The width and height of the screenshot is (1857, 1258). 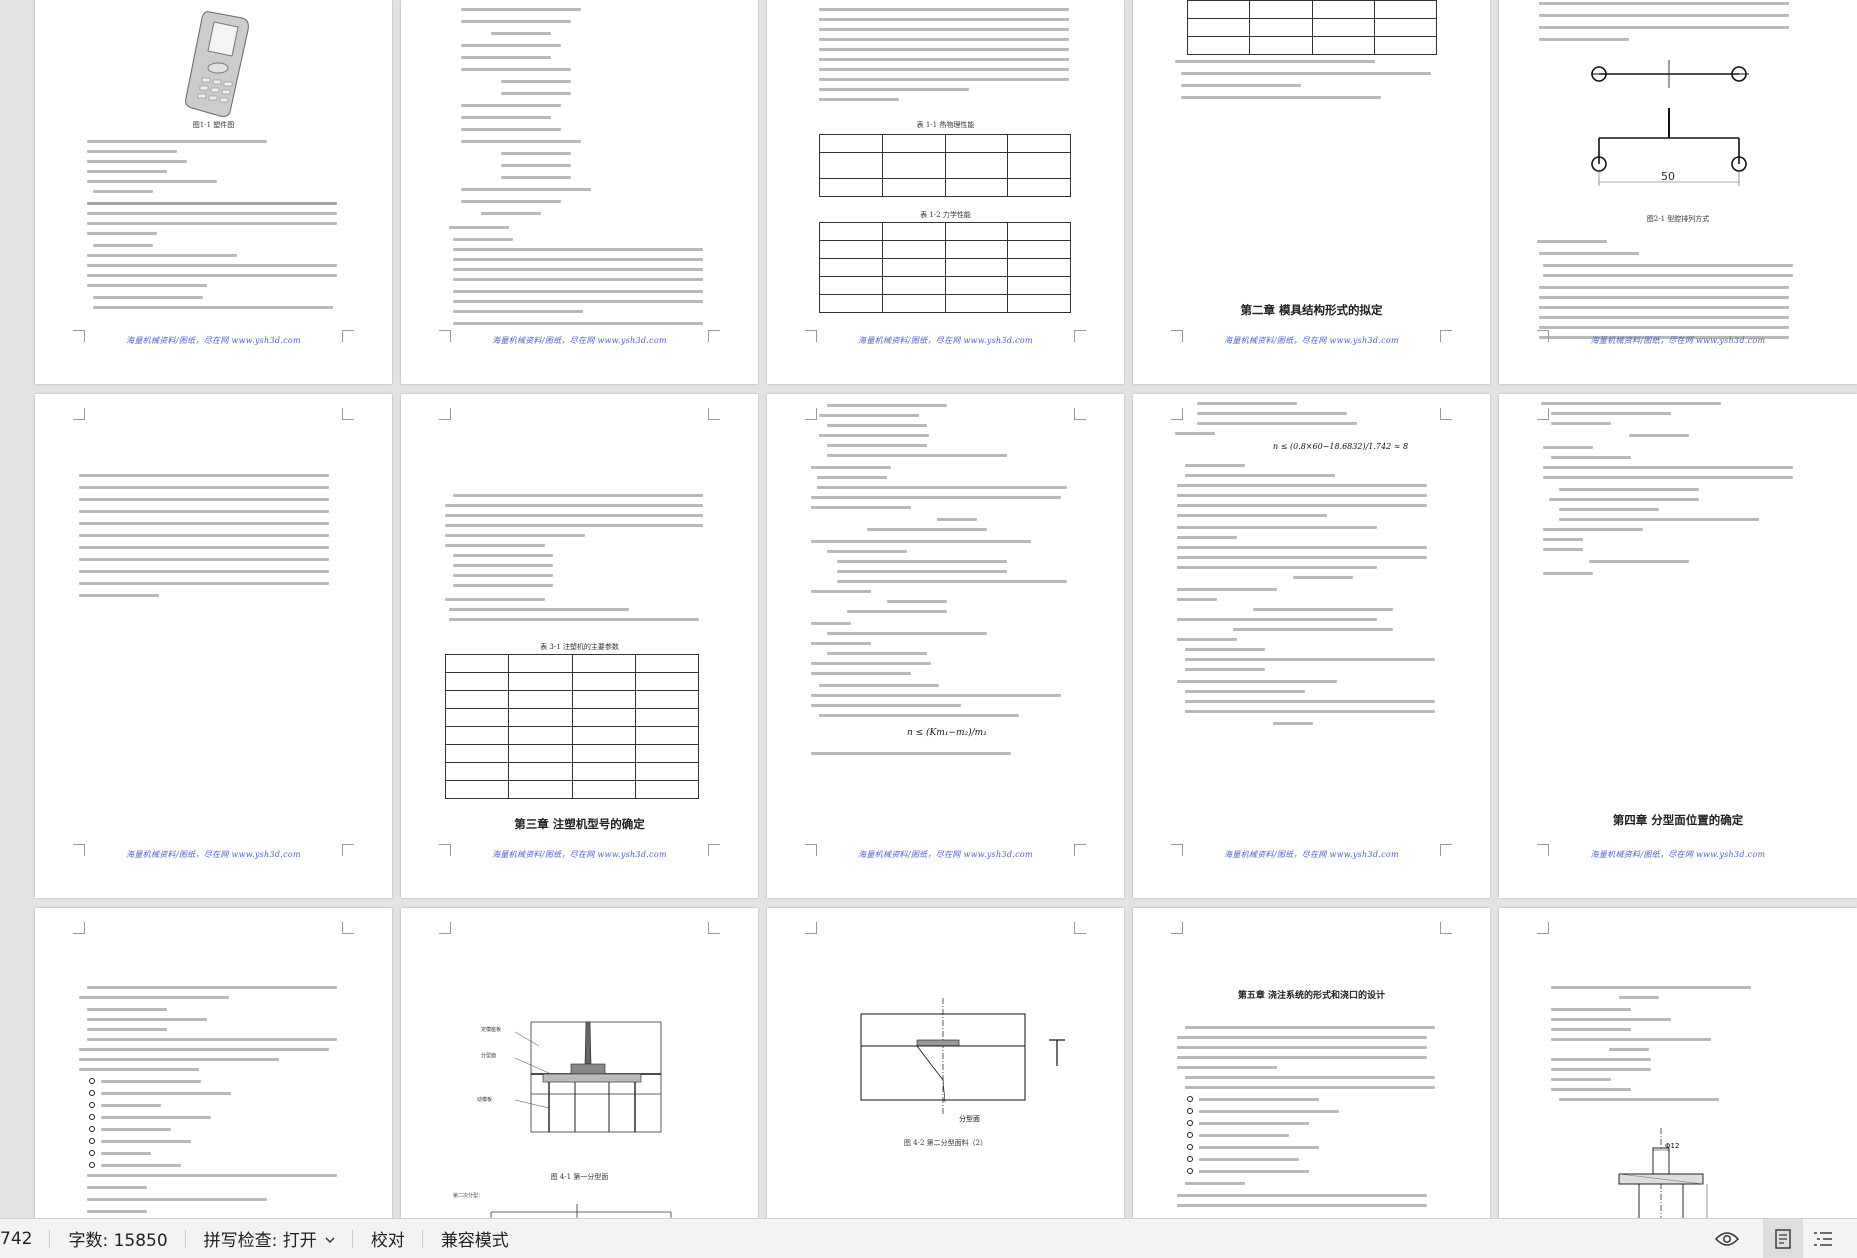 What do you see at coordinates (579, 824) in the screenshot?
I see `chapter-title: 第三章 注塑机型号的确定` at bounding box center [579, 824].